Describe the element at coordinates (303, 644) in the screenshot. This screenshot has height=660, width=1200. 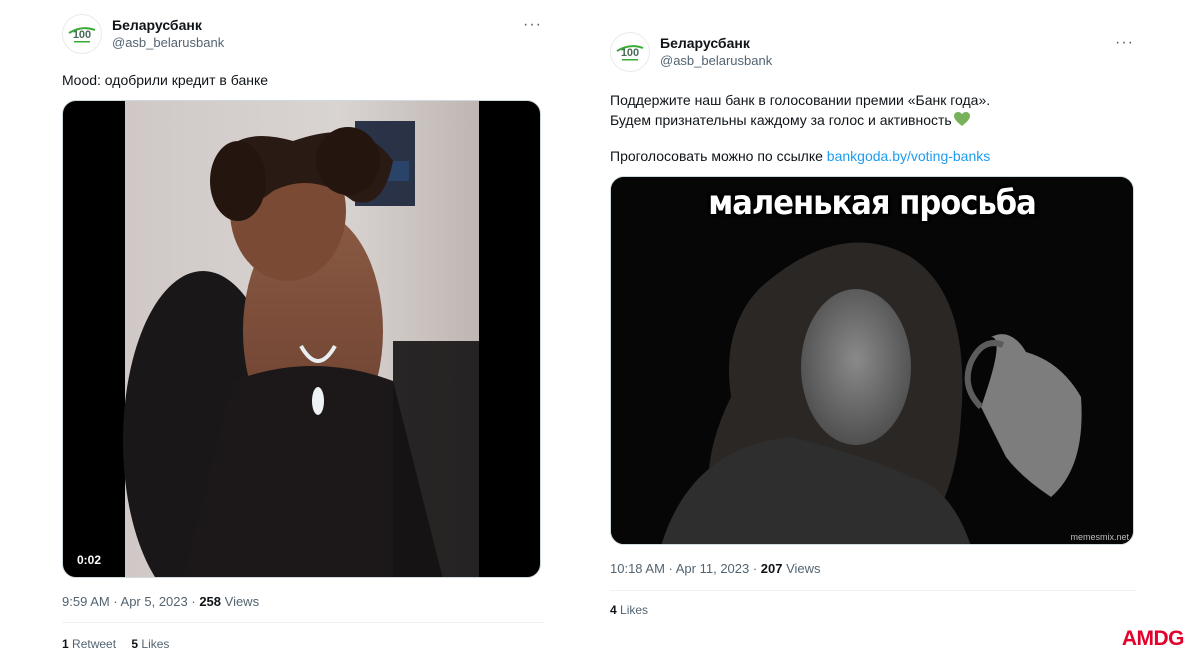
I see `engagement-stats: 1 Retweet 5 Likes` at that location.